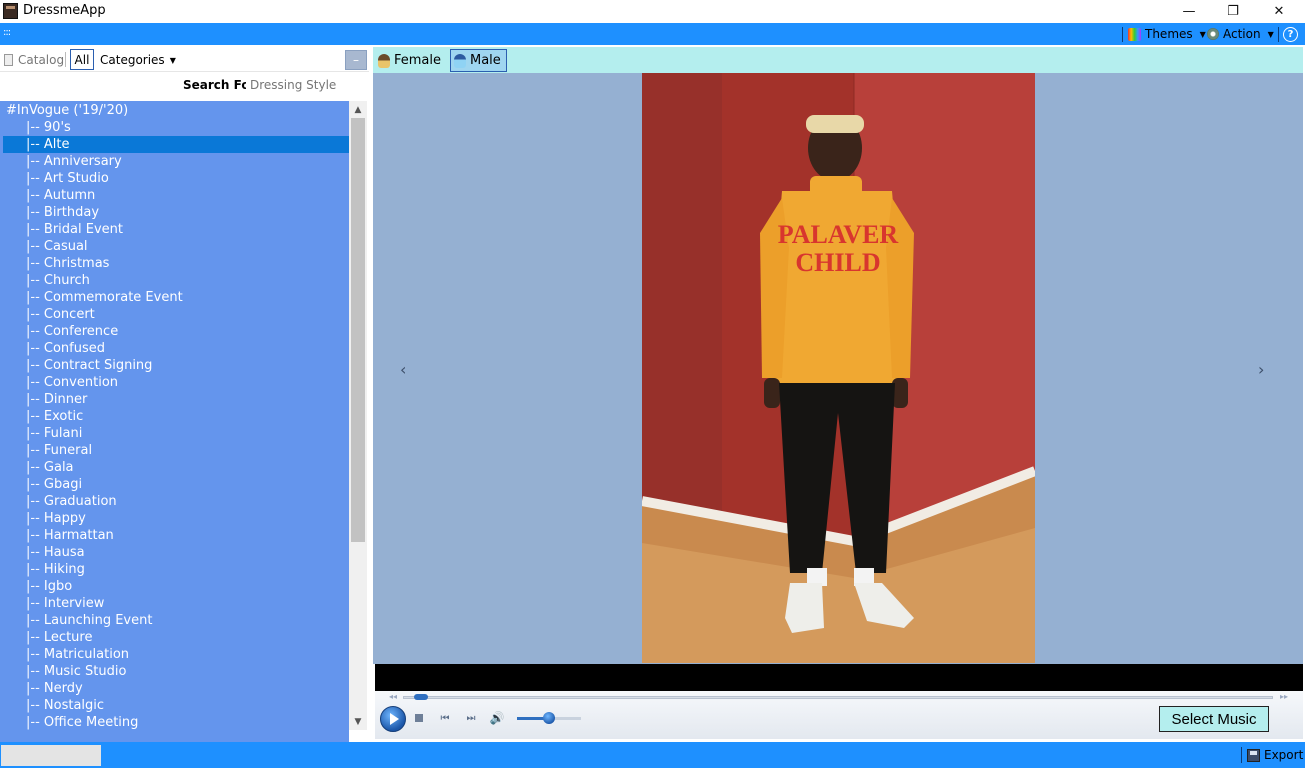 The image size is (1305, 768). I want to click on tab-male-label: Male, so click(485, 60).